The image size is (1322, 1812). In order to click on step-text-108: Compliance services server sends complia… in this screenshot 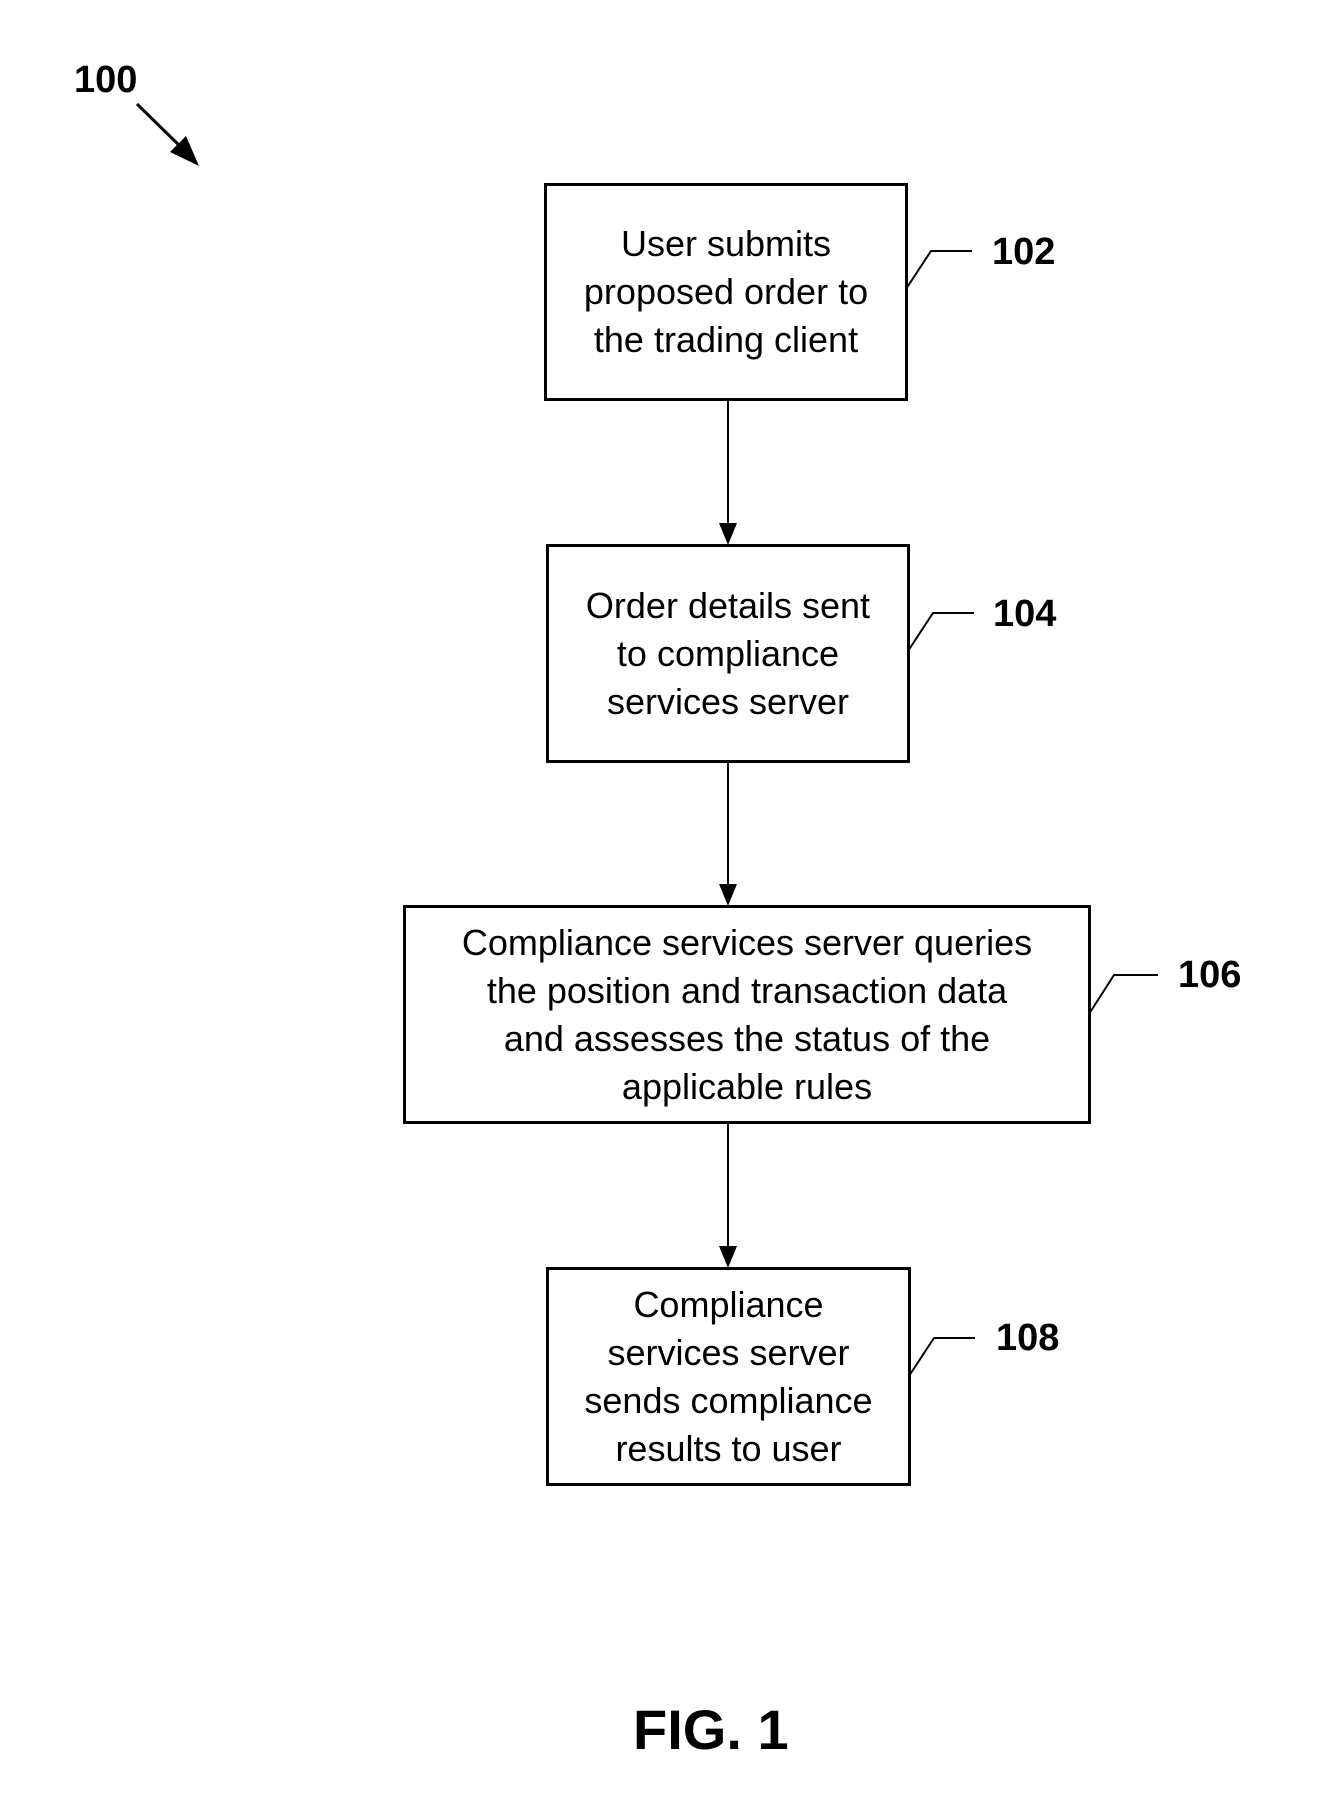, I will do `click(728, 1376)`.